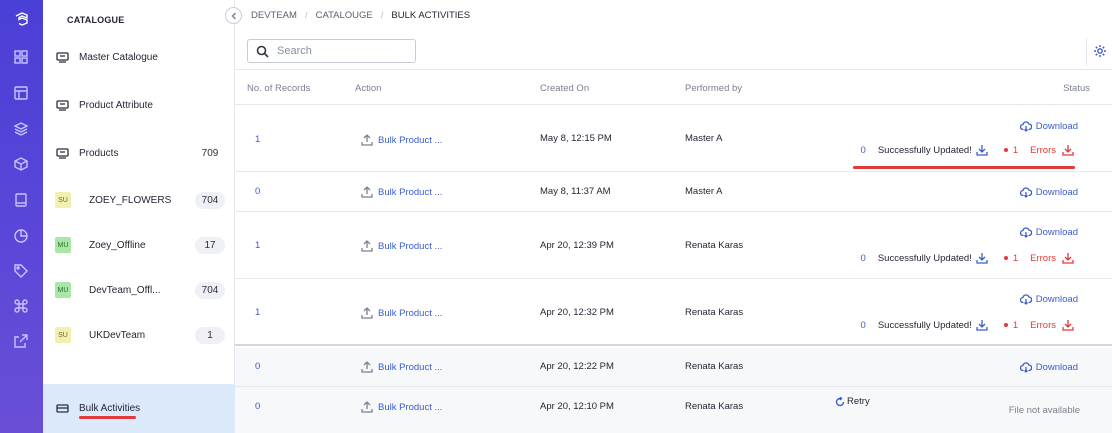 This screenshot has width=1112, height=433. What do you see at coordinates (21, 57) in the screenshot?
I see `grid-icon` at bounding box center [21, 57].